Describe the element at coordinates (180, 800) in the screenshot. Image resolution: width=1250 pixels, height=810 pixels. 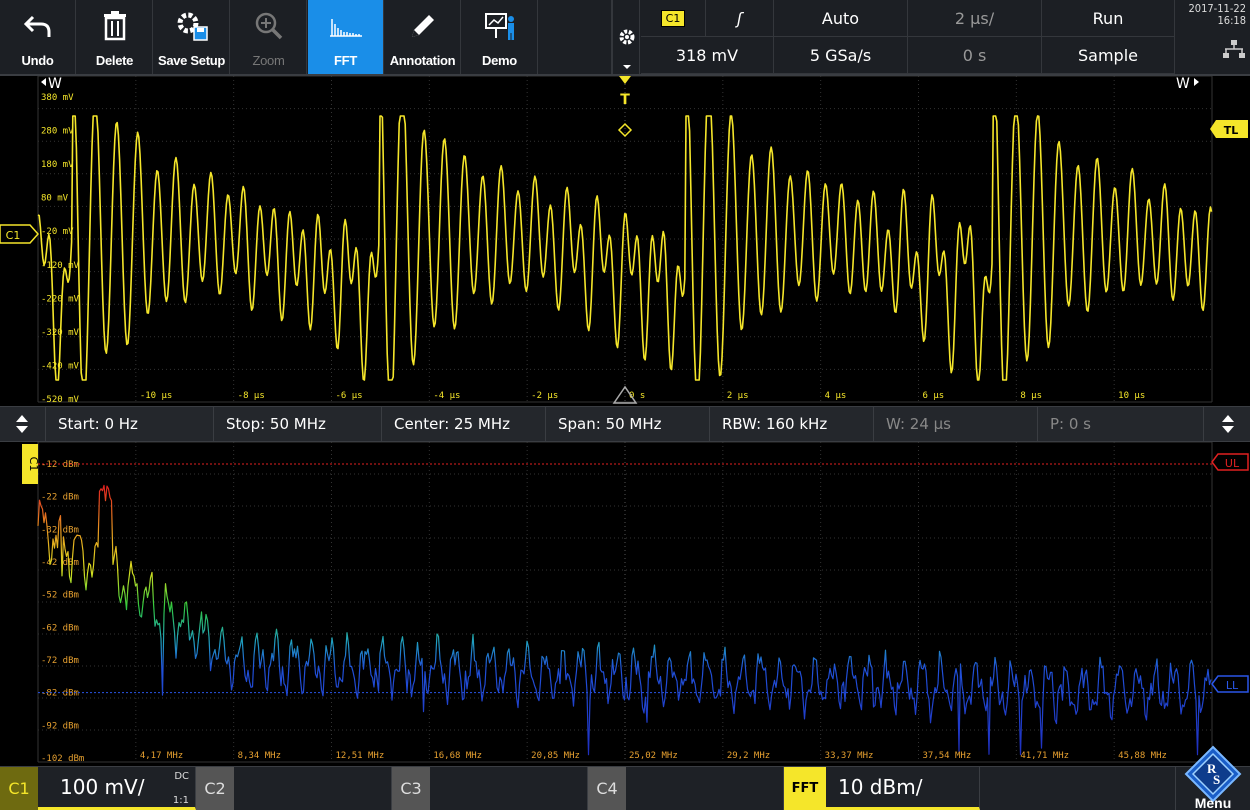
I see `channel-1-probe-ratio: 1:1` at that location.